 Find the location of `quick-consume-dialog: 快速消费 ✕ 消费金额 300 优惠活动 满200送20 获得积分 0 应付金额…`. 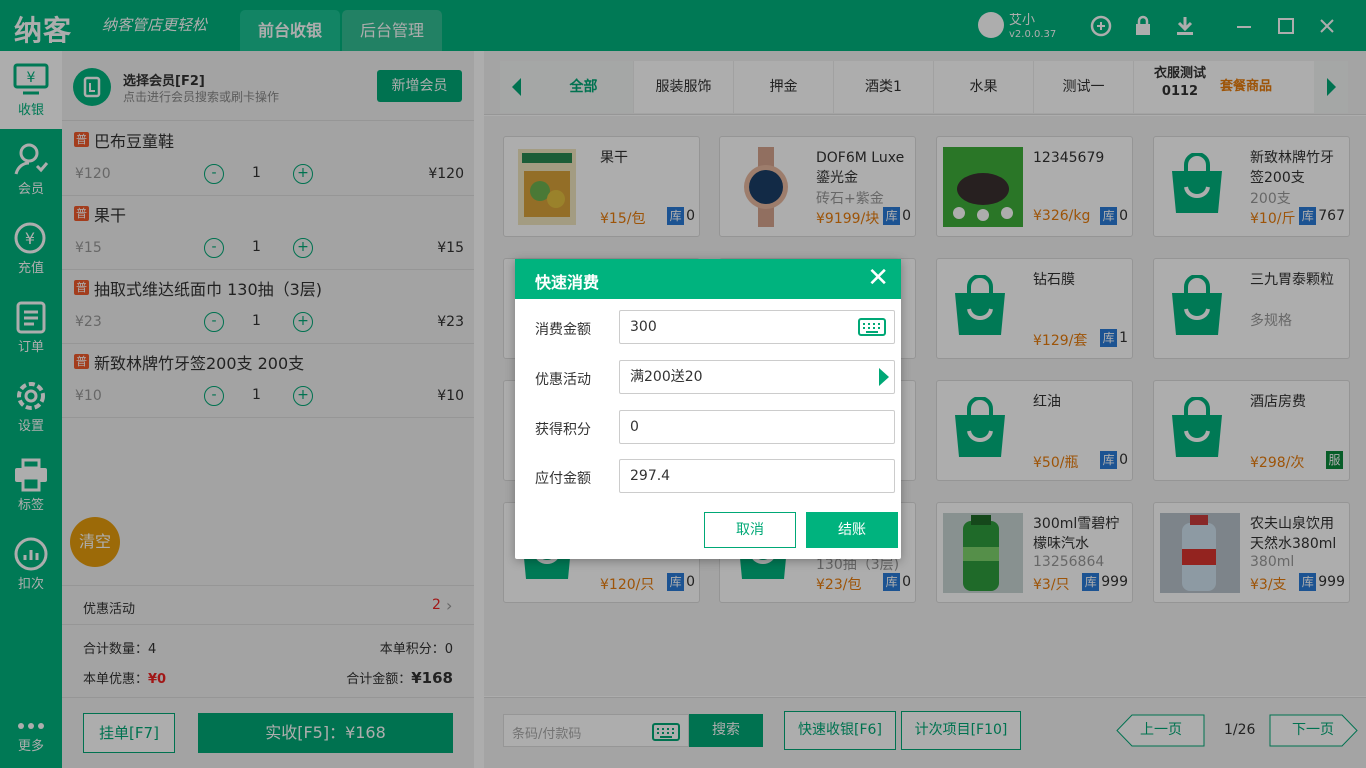

quick-consume-dialog: 快速消费 ✕ 消费金额 300 优惠活动 满200送20 获得积分 0 应付金额… is located at coordinates (708, 409).